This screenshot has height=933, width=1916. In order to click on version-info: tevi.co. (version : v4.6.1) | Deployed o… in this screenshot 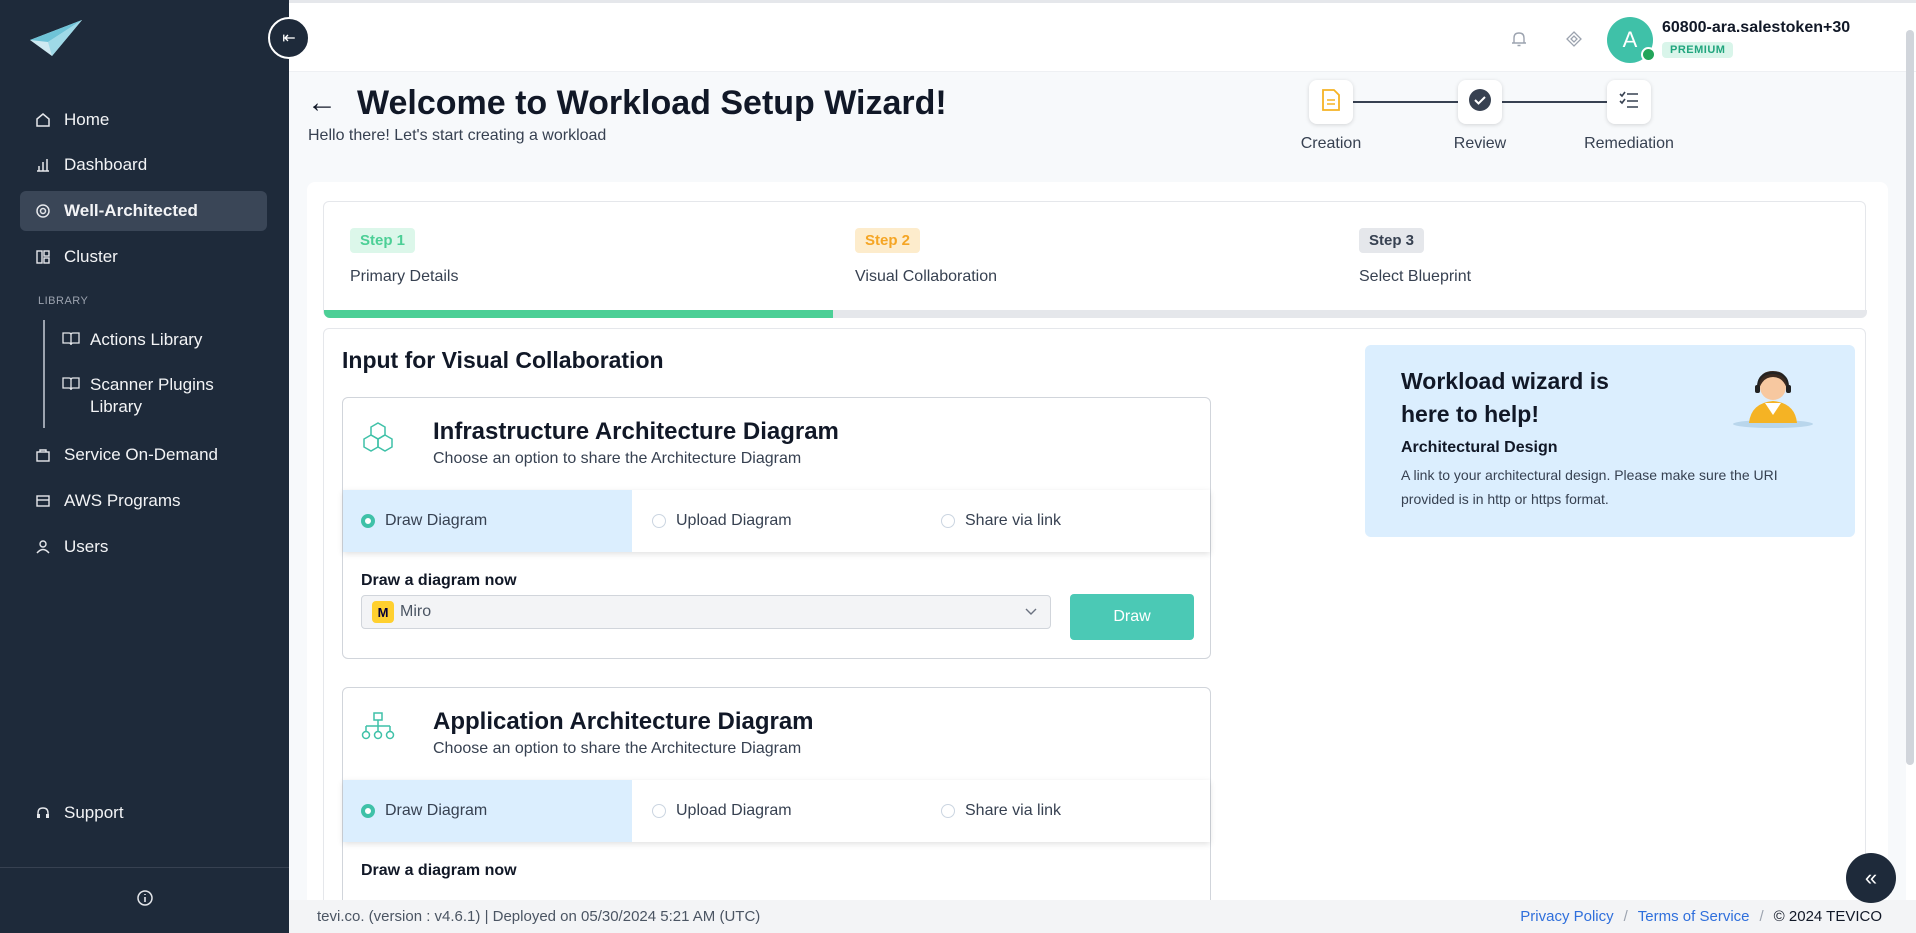, I will do `click(539, 916)`.